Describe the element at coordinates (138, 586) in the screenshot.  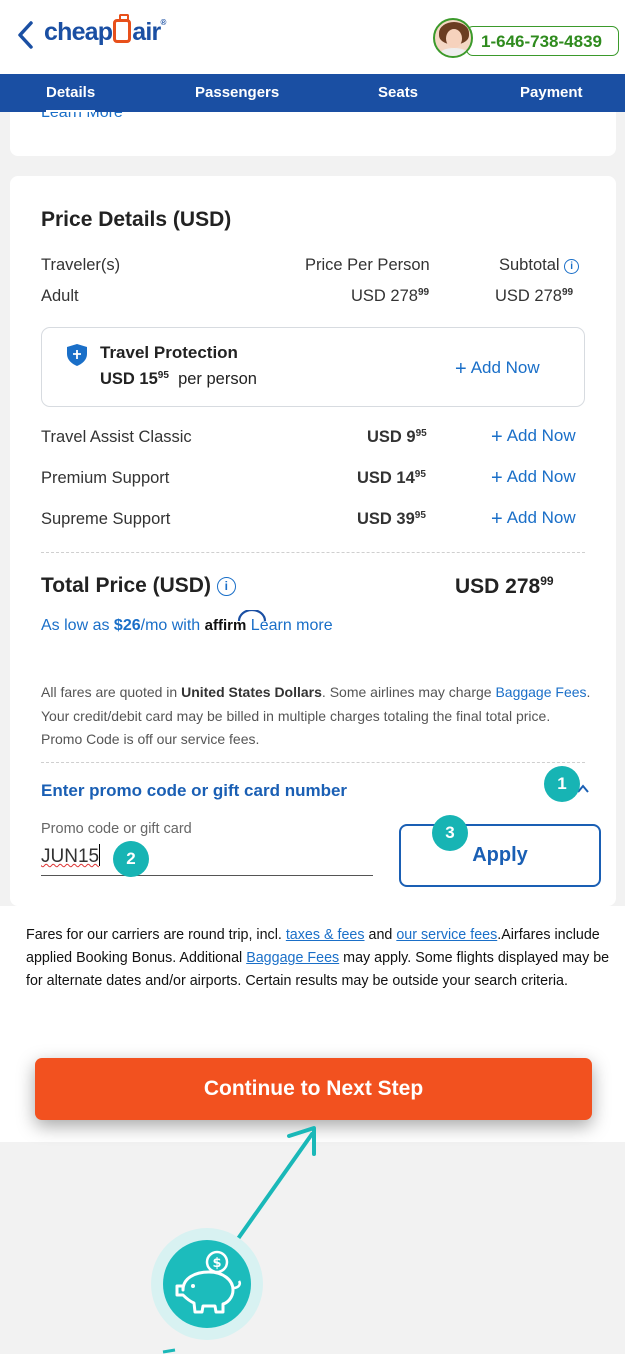
I see `total-price-label: Total Price (USD) i` at that location.